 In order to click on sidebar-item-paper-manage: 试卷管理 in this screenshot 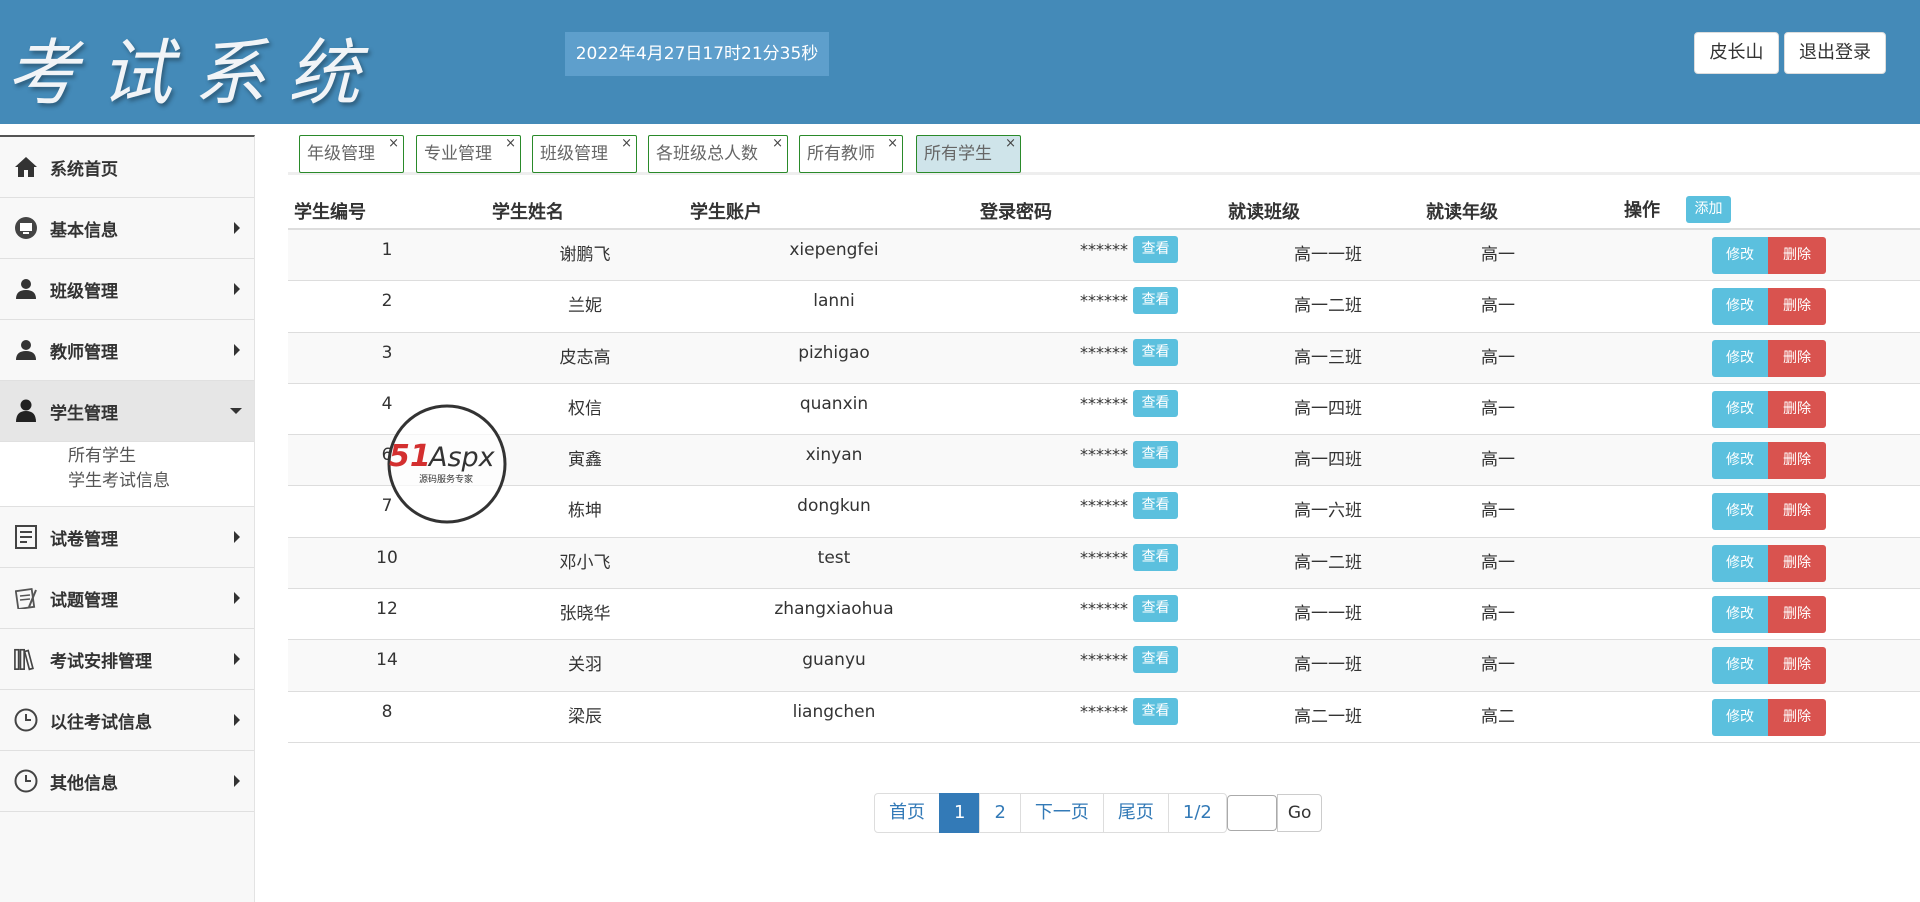, I will do `click(127, 537)`.